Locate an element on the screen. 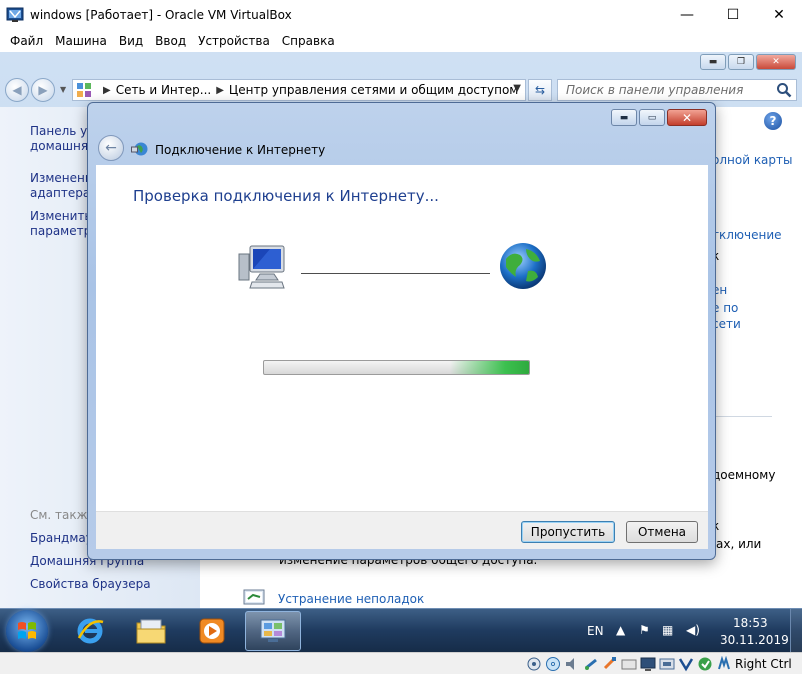 The image size is (802, 674). action-center-flag-icon: ⚑ is located at coordinates (644, 630).